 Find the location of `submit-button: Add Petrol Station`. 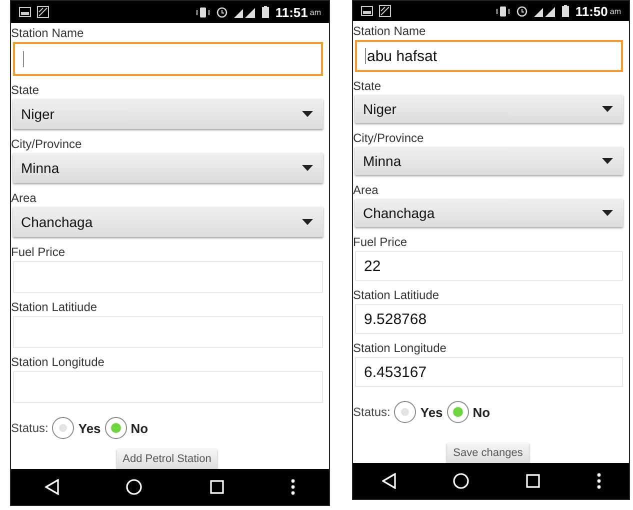

submit-button: Add Petrol Station is located at coordinates (167, 459).